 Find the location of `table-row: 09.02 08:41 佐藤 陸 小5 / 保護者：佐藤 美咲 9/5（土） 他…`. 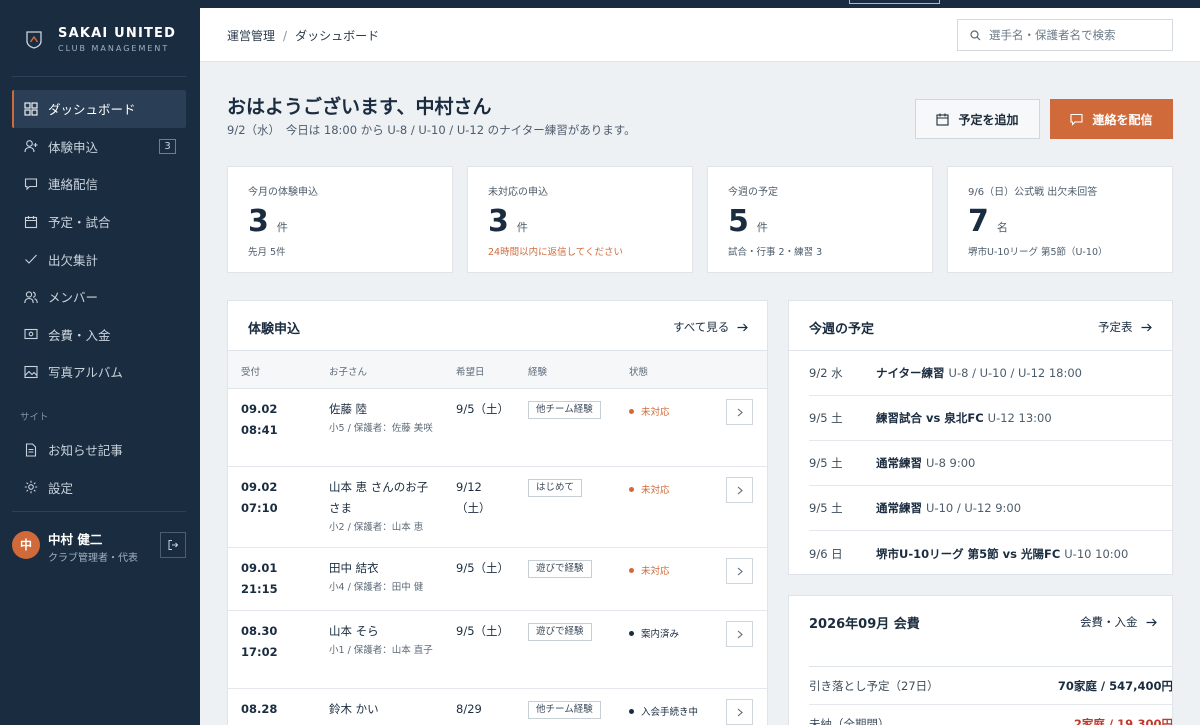

table-row: 09.02 08:41 佐藤 陸 小5 / 保護者：佐藤 美咲 9/5（土） 他… is located at coordinates (497, 428).